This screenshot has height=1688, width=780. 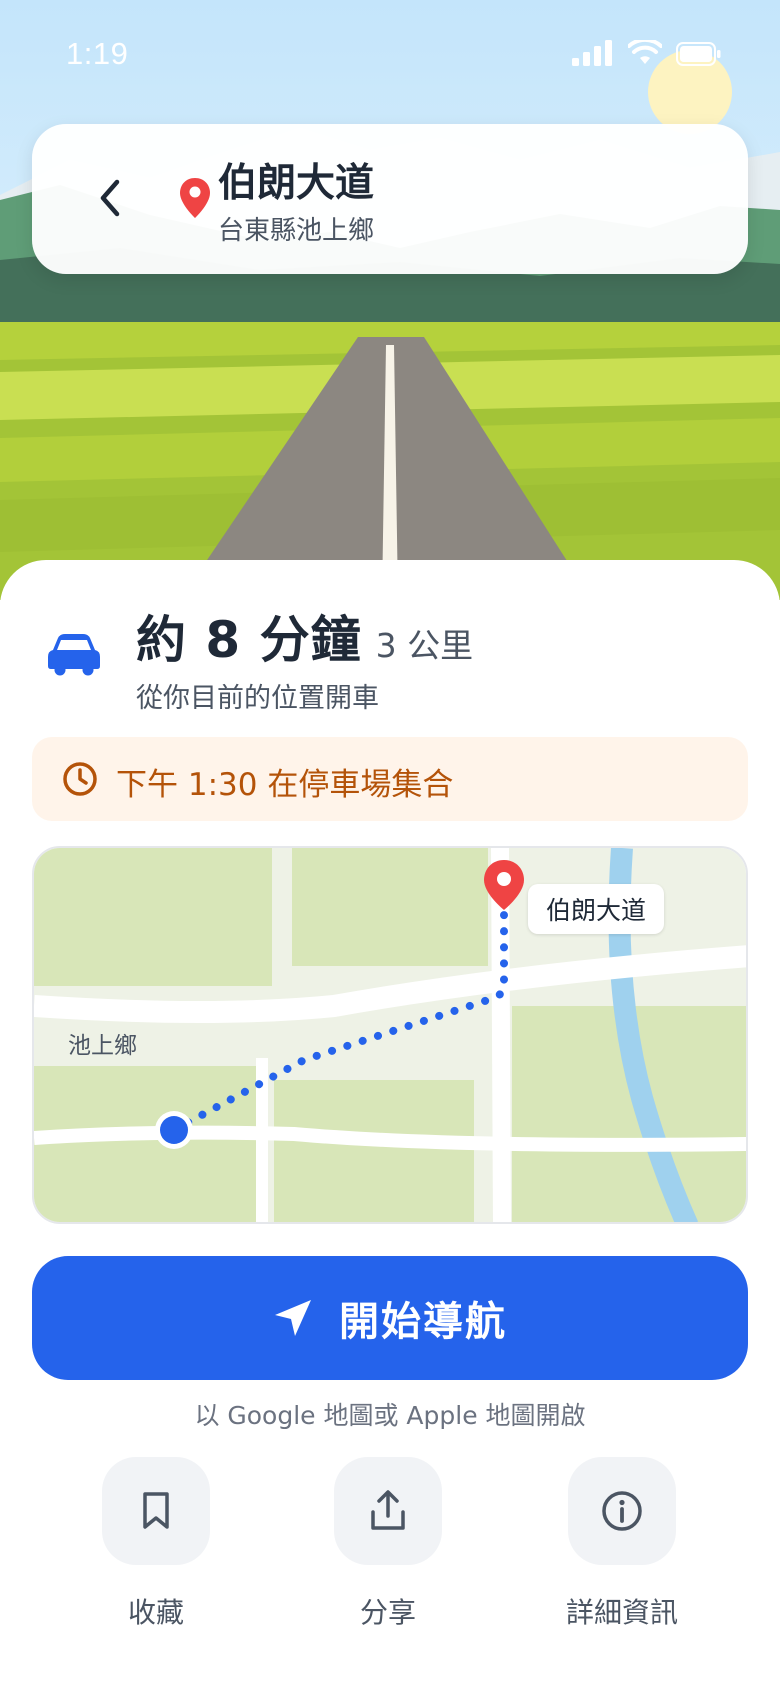 What do you see at coordinates (285, 785) in the screenshot?
I see `notice-text: 下午 1:30 在停車場集合` at bounding box center [285, 785].